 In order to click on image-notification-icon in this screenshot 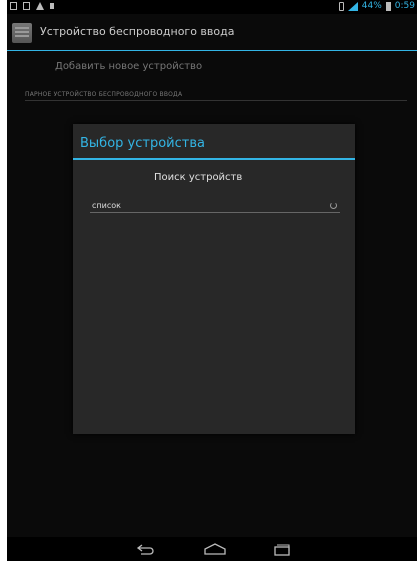, I will do `click(13, 6)`.